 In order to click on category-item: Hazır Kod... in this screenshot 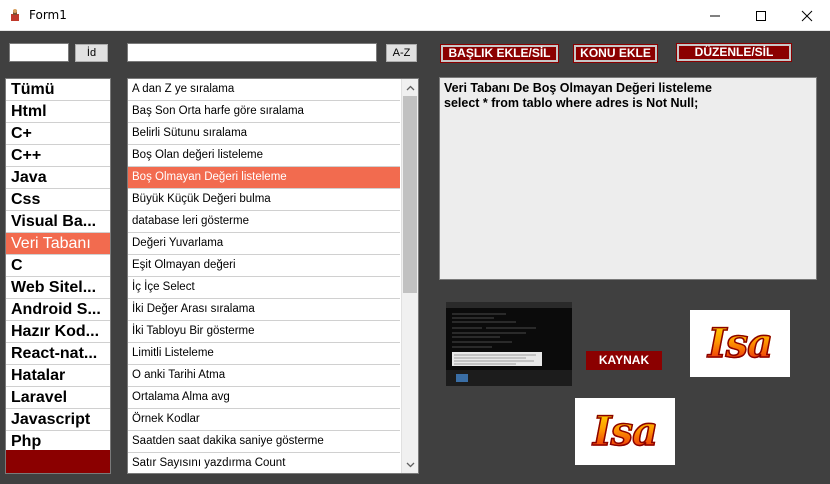, I will do `click(58, 332)`.